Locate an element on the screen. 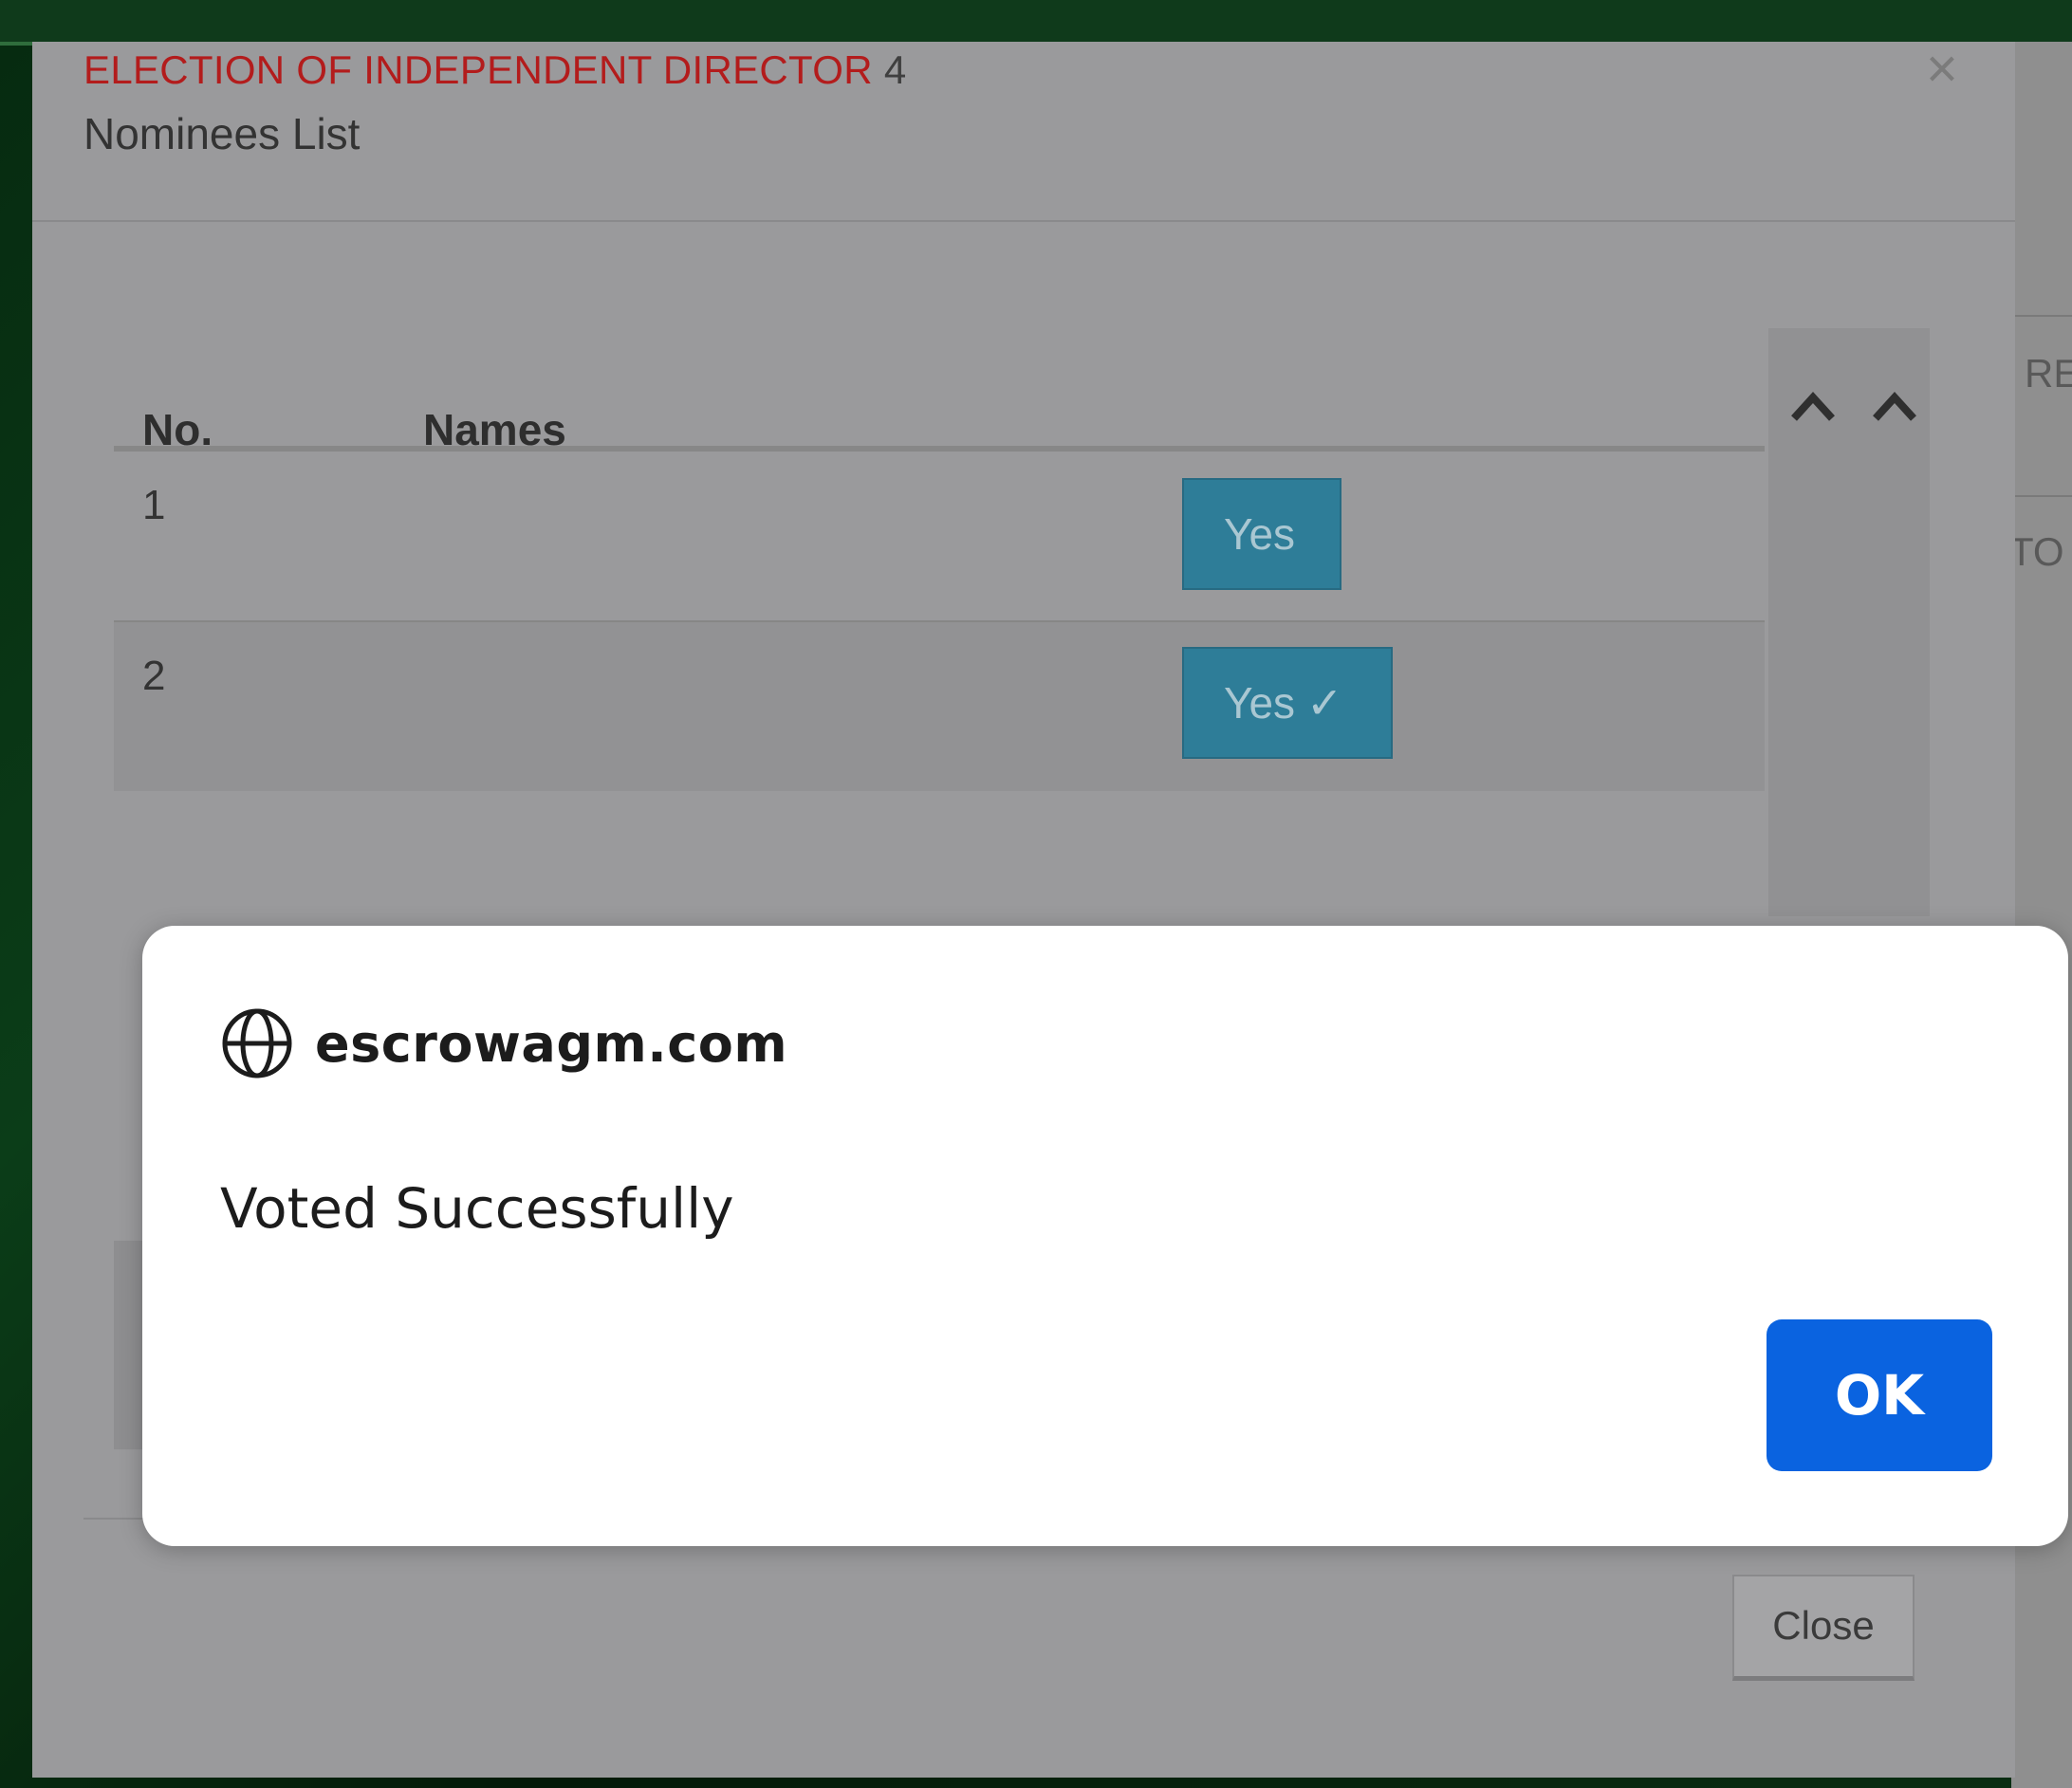 Image resolution: width=2072 pixels, height=1788 pixels. election-title: ELECTION OF INDEPENDENT DIRECTOR is located at coordinates (478, 69).